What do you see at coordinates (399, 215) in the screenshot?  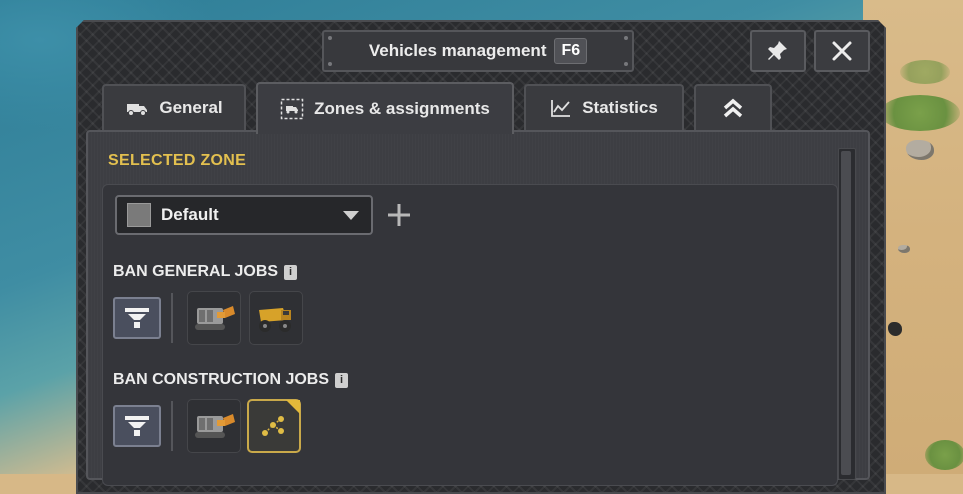 I see `add-zone-button` at bounding box center [399, 215].